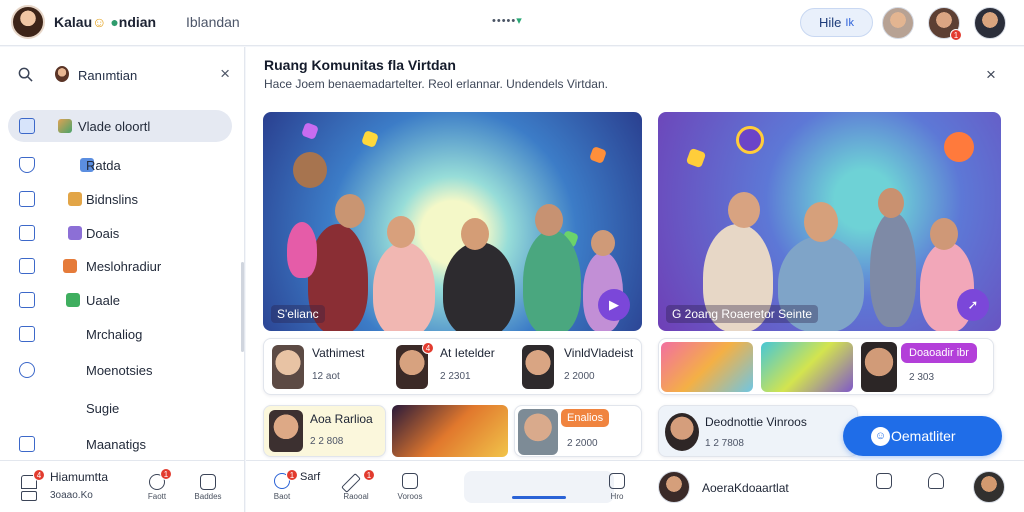 This screenshot has width=1024, height=512. I want to click on list-item: Enalios 2 2000, so click(578, 431).